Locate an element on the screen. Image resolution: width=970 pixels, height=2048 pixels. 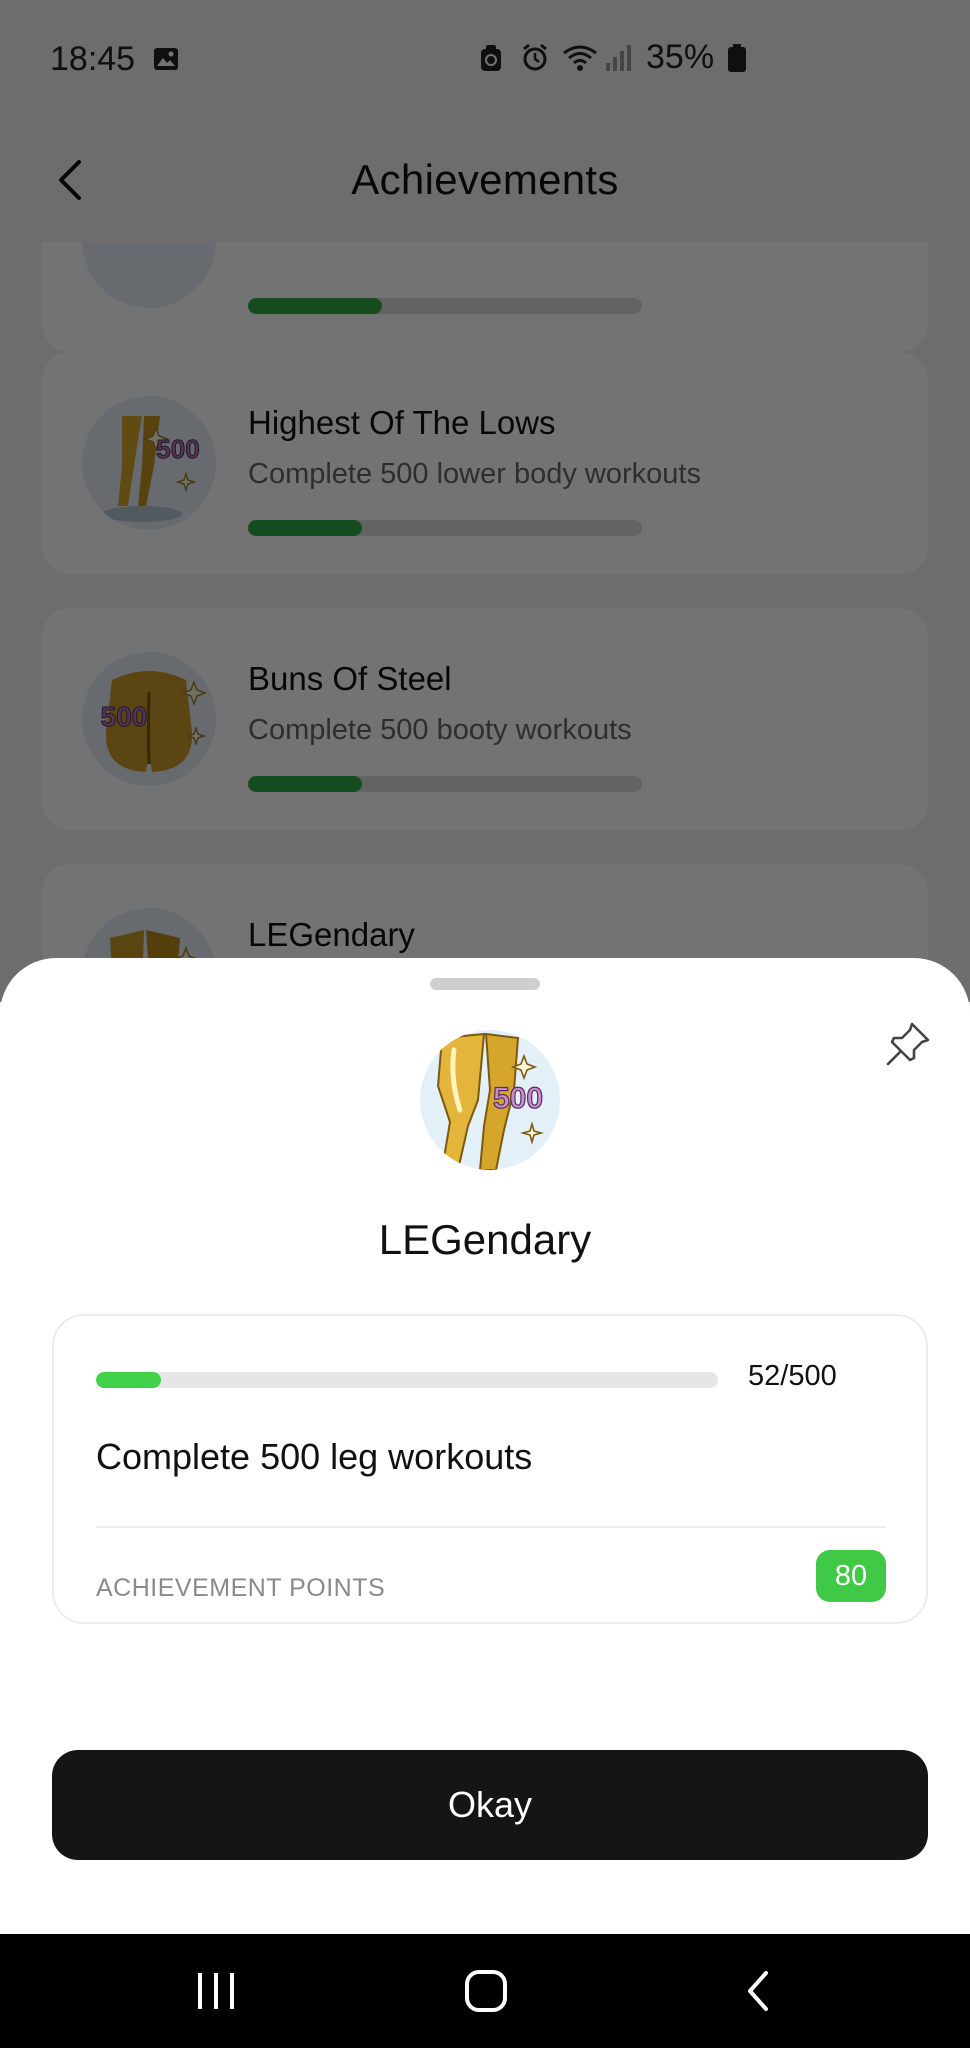
image-icon is located at coordinates (166, 59).